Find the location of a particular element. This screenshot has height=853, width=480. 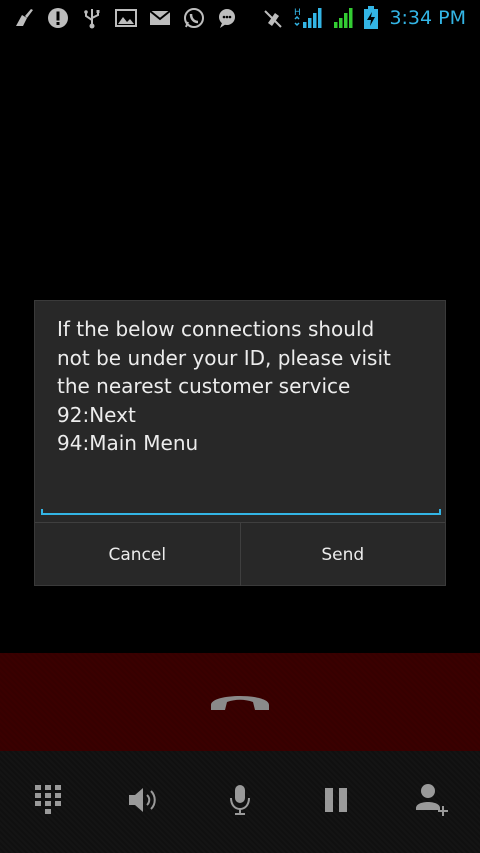

signal-icon is located at coordinates (343, 18).